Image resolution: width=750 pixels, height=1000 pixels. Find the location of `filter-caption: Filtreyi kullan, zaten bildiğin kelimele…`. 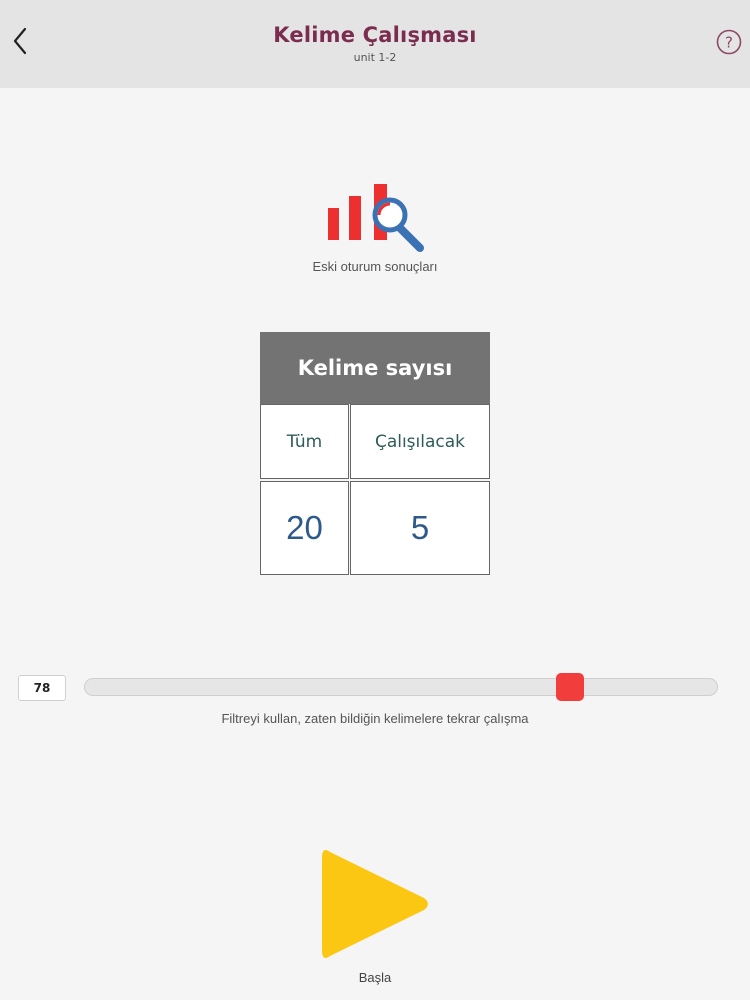

filter-caption: Filtreyi kullan, zaten bildiğin kelimele… is located at coordinates (375, 718).